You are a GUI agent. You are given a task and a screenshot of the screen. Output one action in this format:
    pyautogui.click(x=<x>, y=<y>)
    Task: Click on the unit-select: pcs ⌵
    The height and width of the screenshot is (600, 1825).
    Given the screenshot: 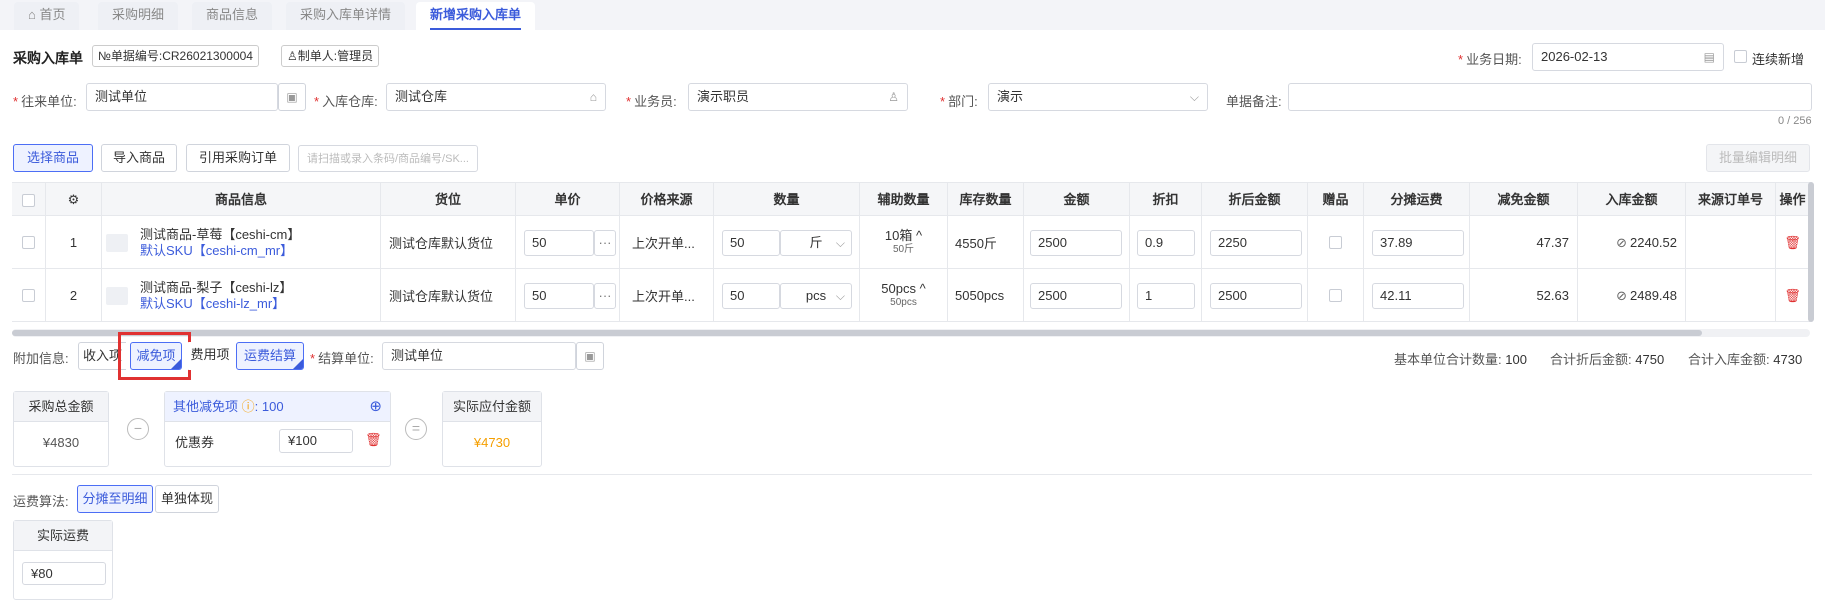 What is the action you would take?
    pyautogui.click(x=816, y=295)
    